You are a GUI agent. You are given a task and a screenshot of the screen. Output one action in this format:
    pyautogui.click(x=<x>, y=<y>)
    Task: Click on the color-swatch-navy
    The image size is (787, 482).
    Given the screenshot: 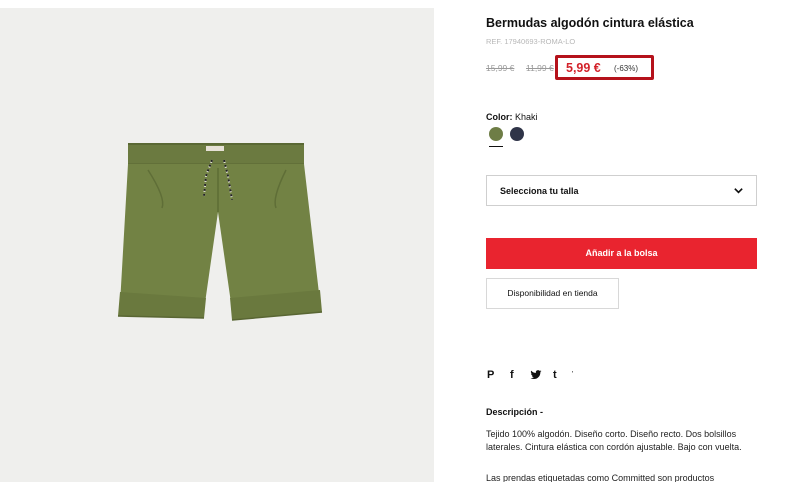 What is the action you would take?
    pyautogui.click(x=517, y=134)
    